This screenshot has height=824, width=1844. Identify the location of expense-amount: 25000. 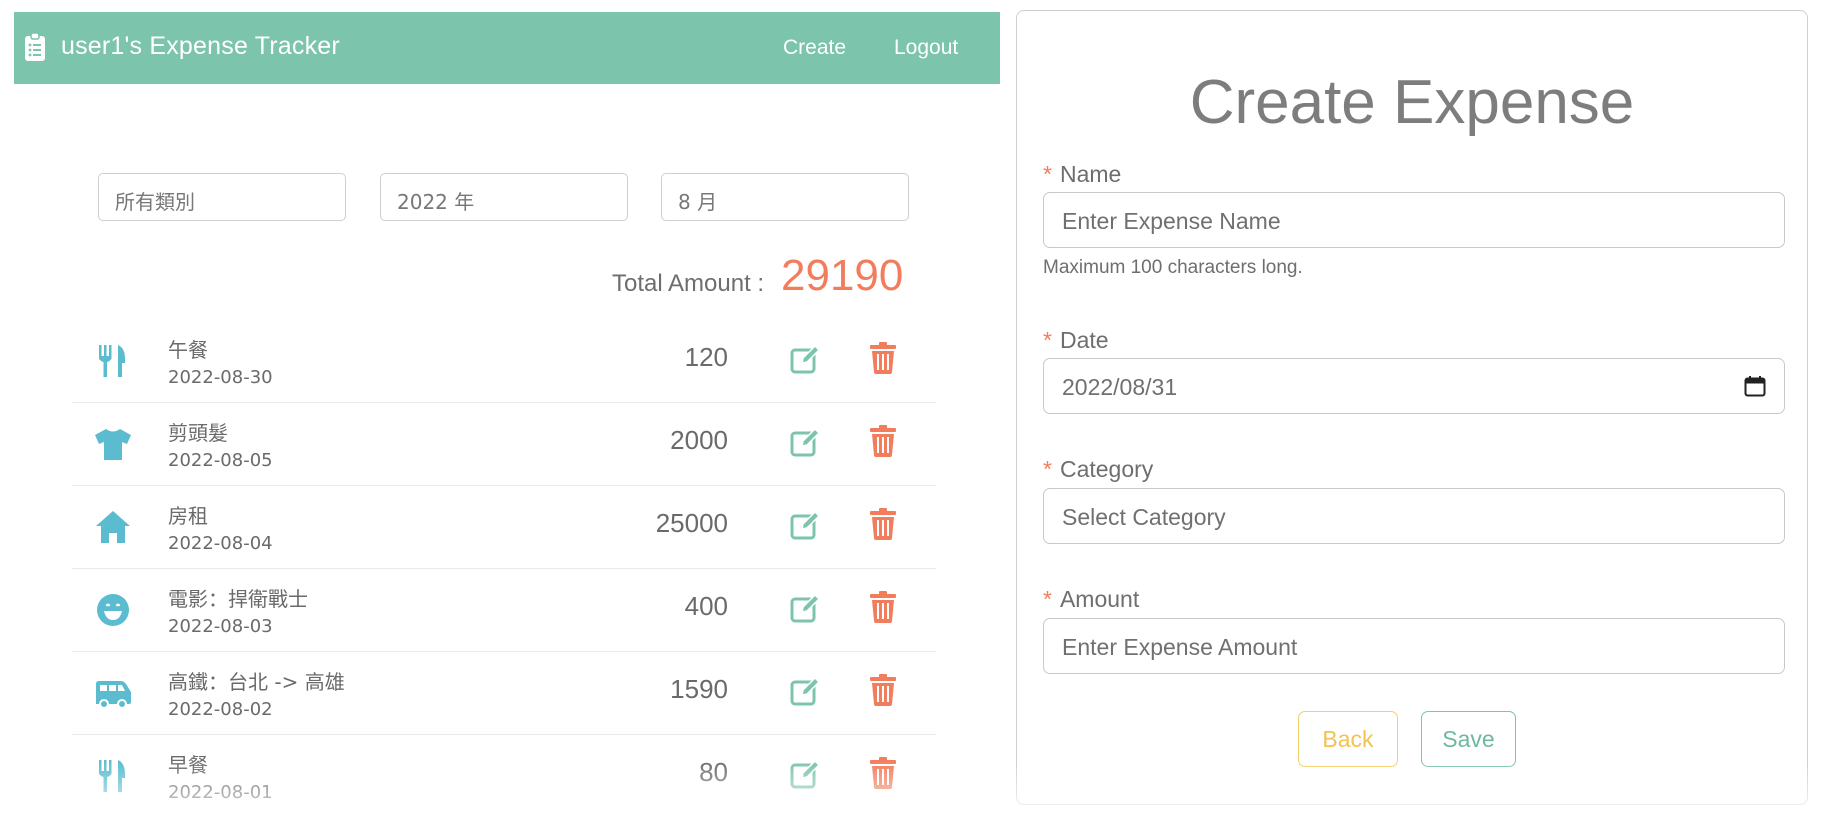
(691, 523).